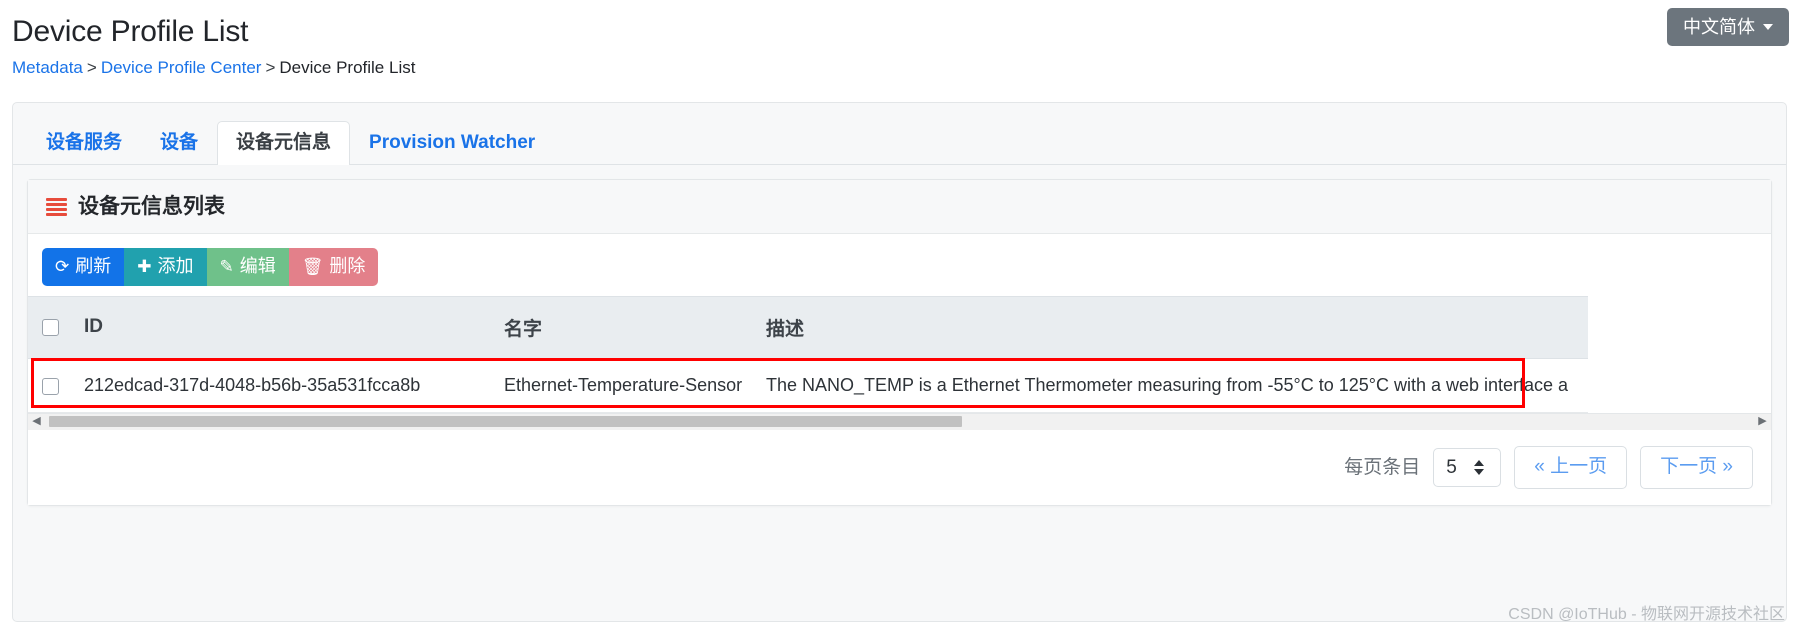  I want to click on pagination-bar: 每页条目 5 « 上一页 下一页 », so click(899, 467).